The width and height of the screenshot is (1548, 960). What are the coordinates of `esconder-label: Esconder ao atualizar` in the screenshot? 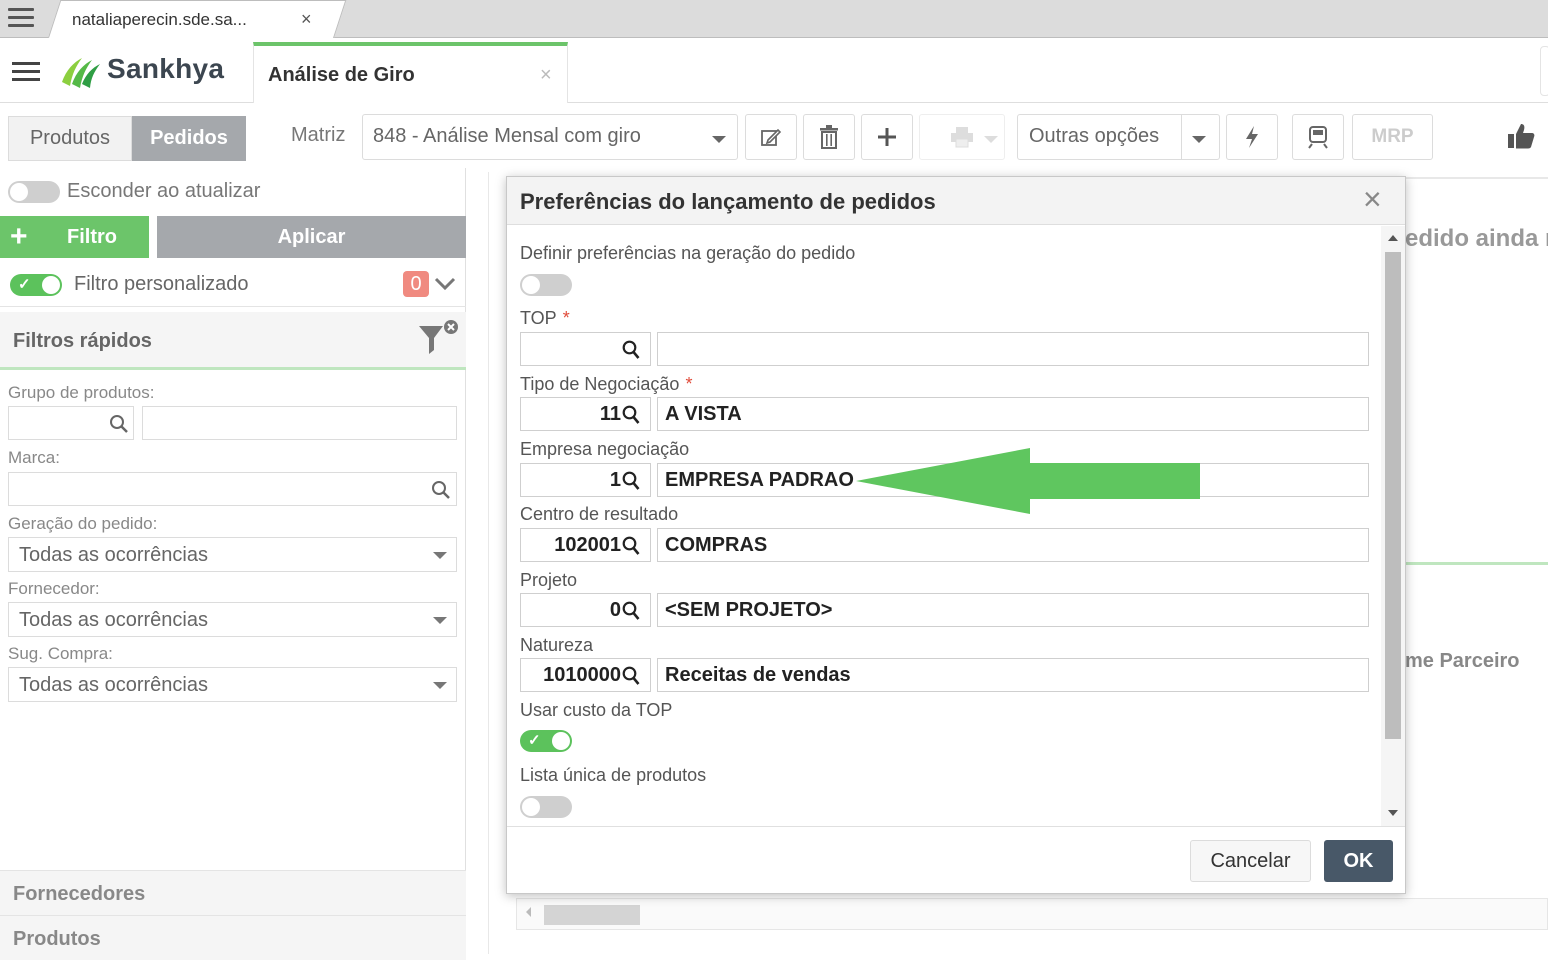 It's located at (164, 191).